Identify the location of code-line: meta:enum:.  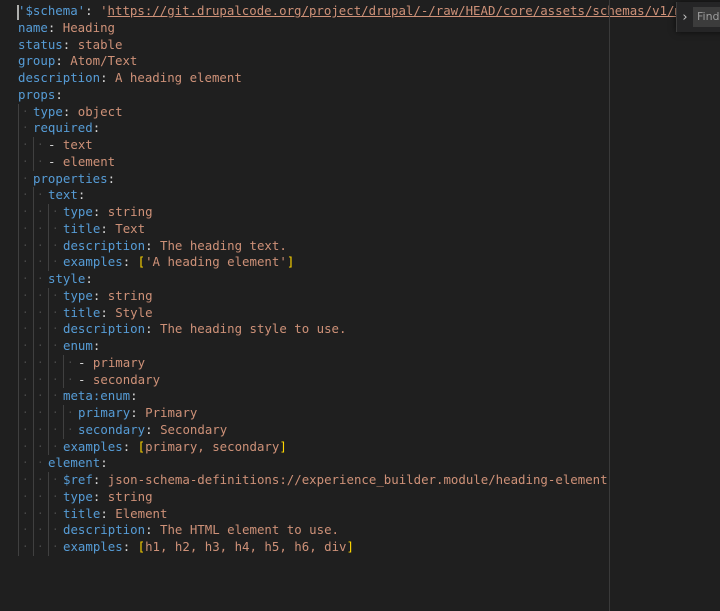
(369, 396).